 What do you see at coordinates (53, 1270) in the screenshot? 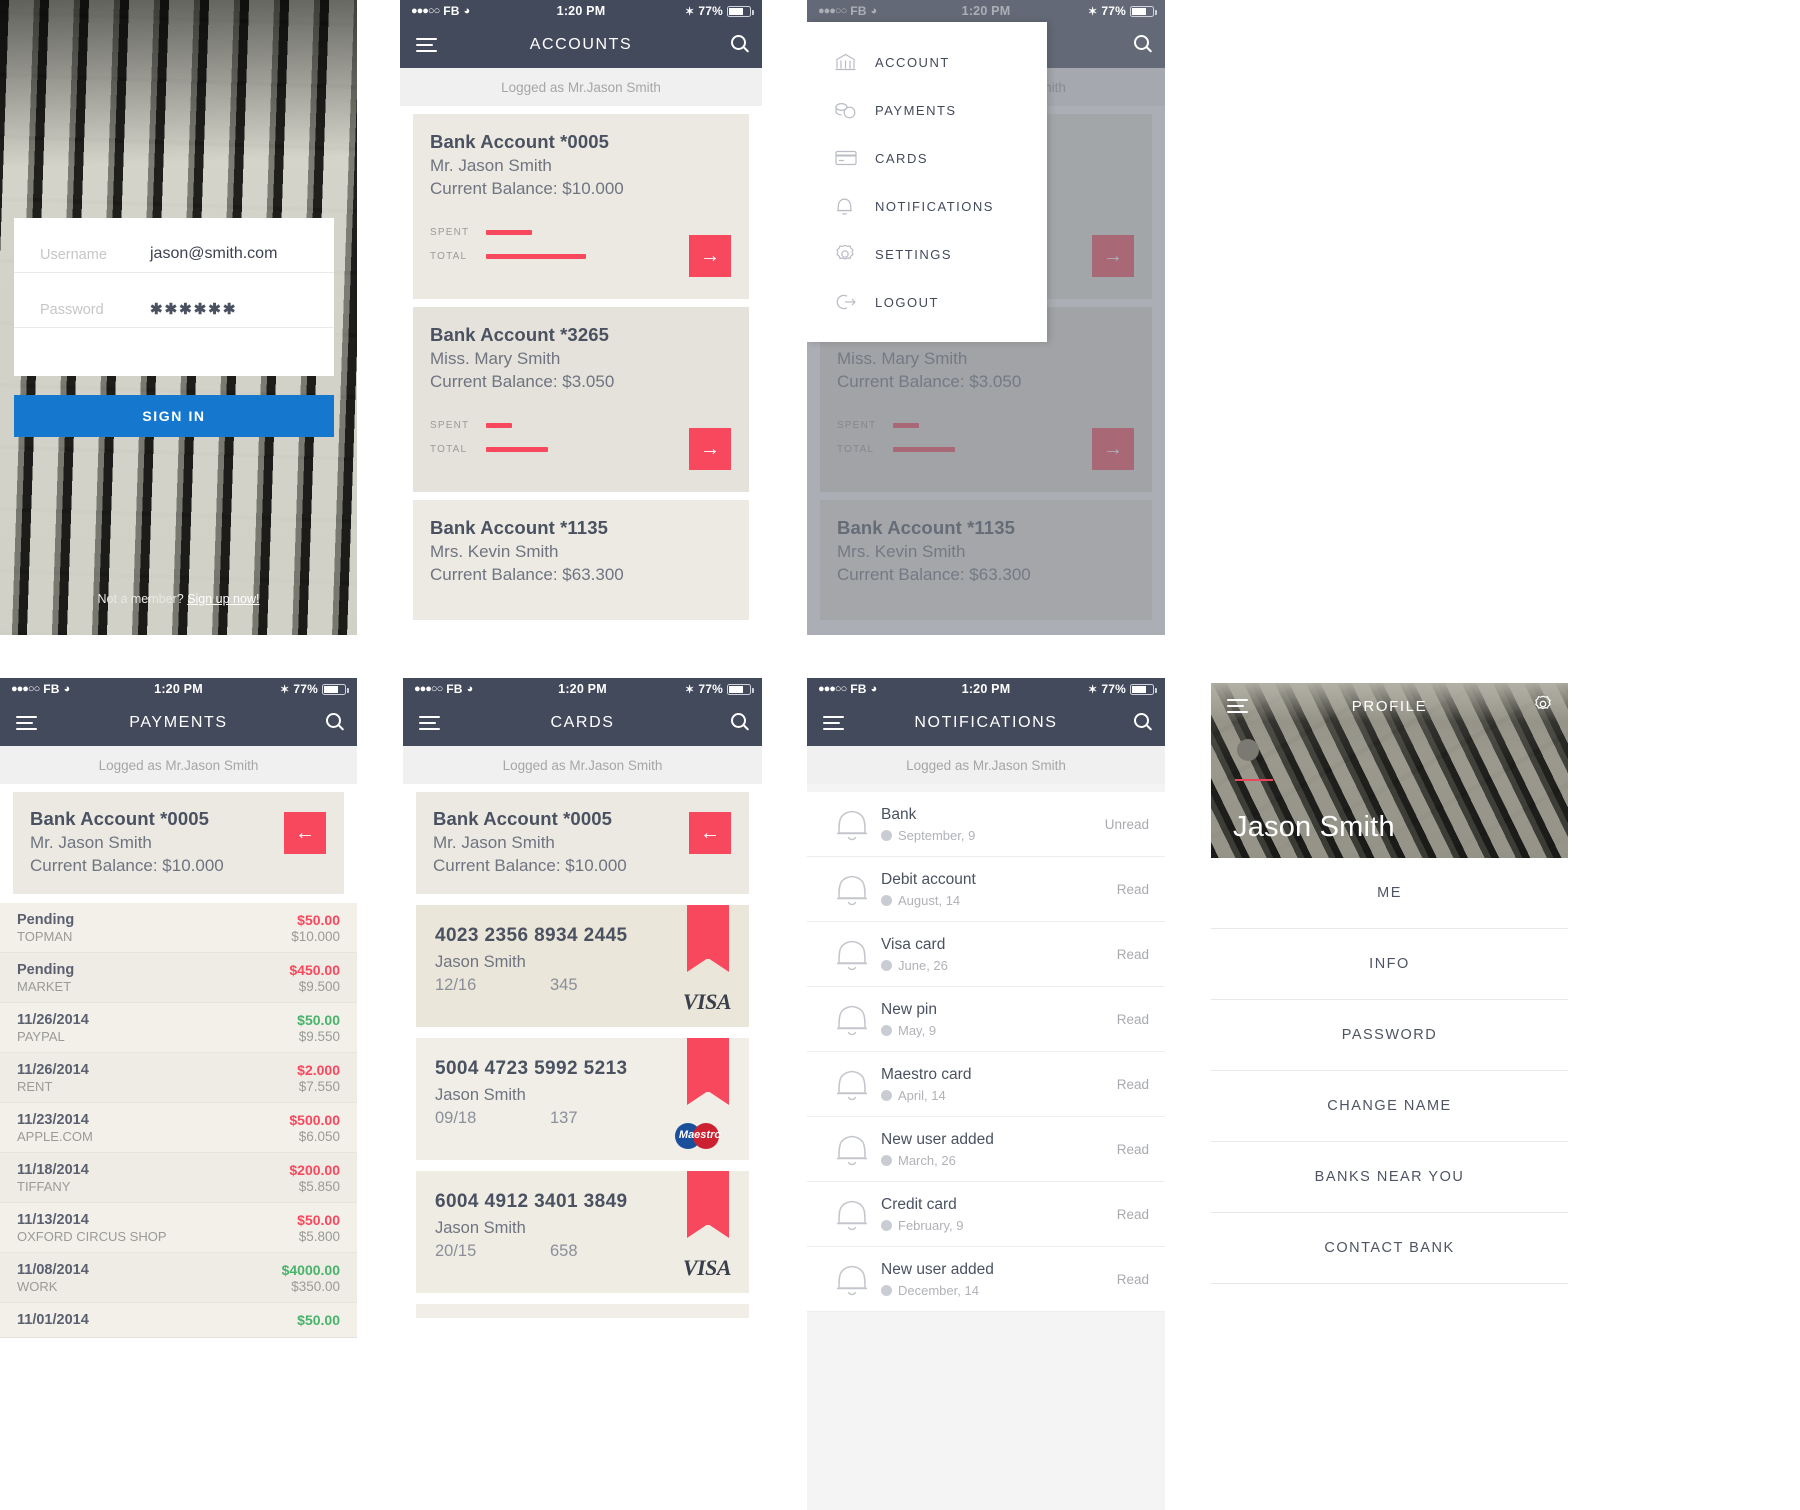
I see `tx-date: 11/08/2014` at bounding box center [53, 1270].